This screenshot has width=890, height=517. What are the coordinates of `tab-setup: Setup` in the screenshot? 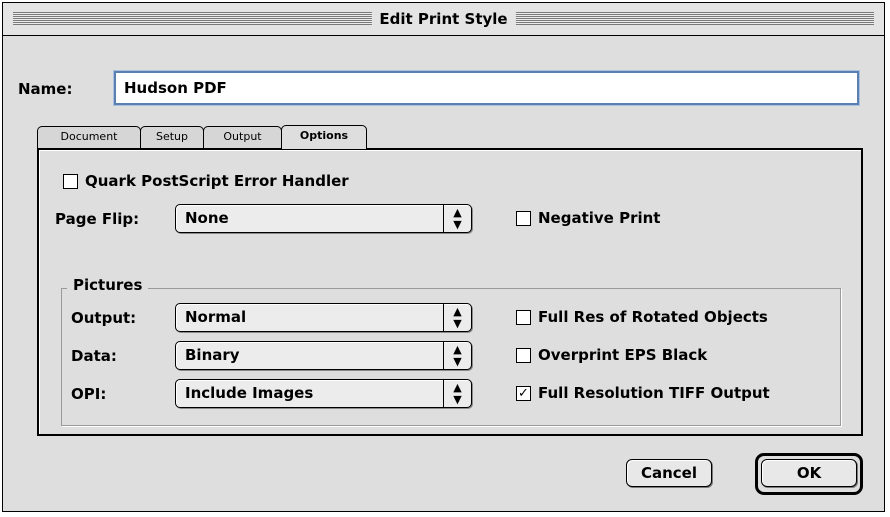 It's located at (172, 137).